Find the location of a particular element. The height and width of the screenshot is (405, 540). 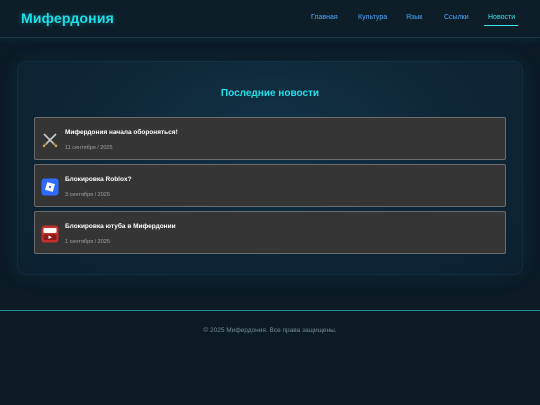

nav-link-language: Язык is located at coordinates (414, 17).